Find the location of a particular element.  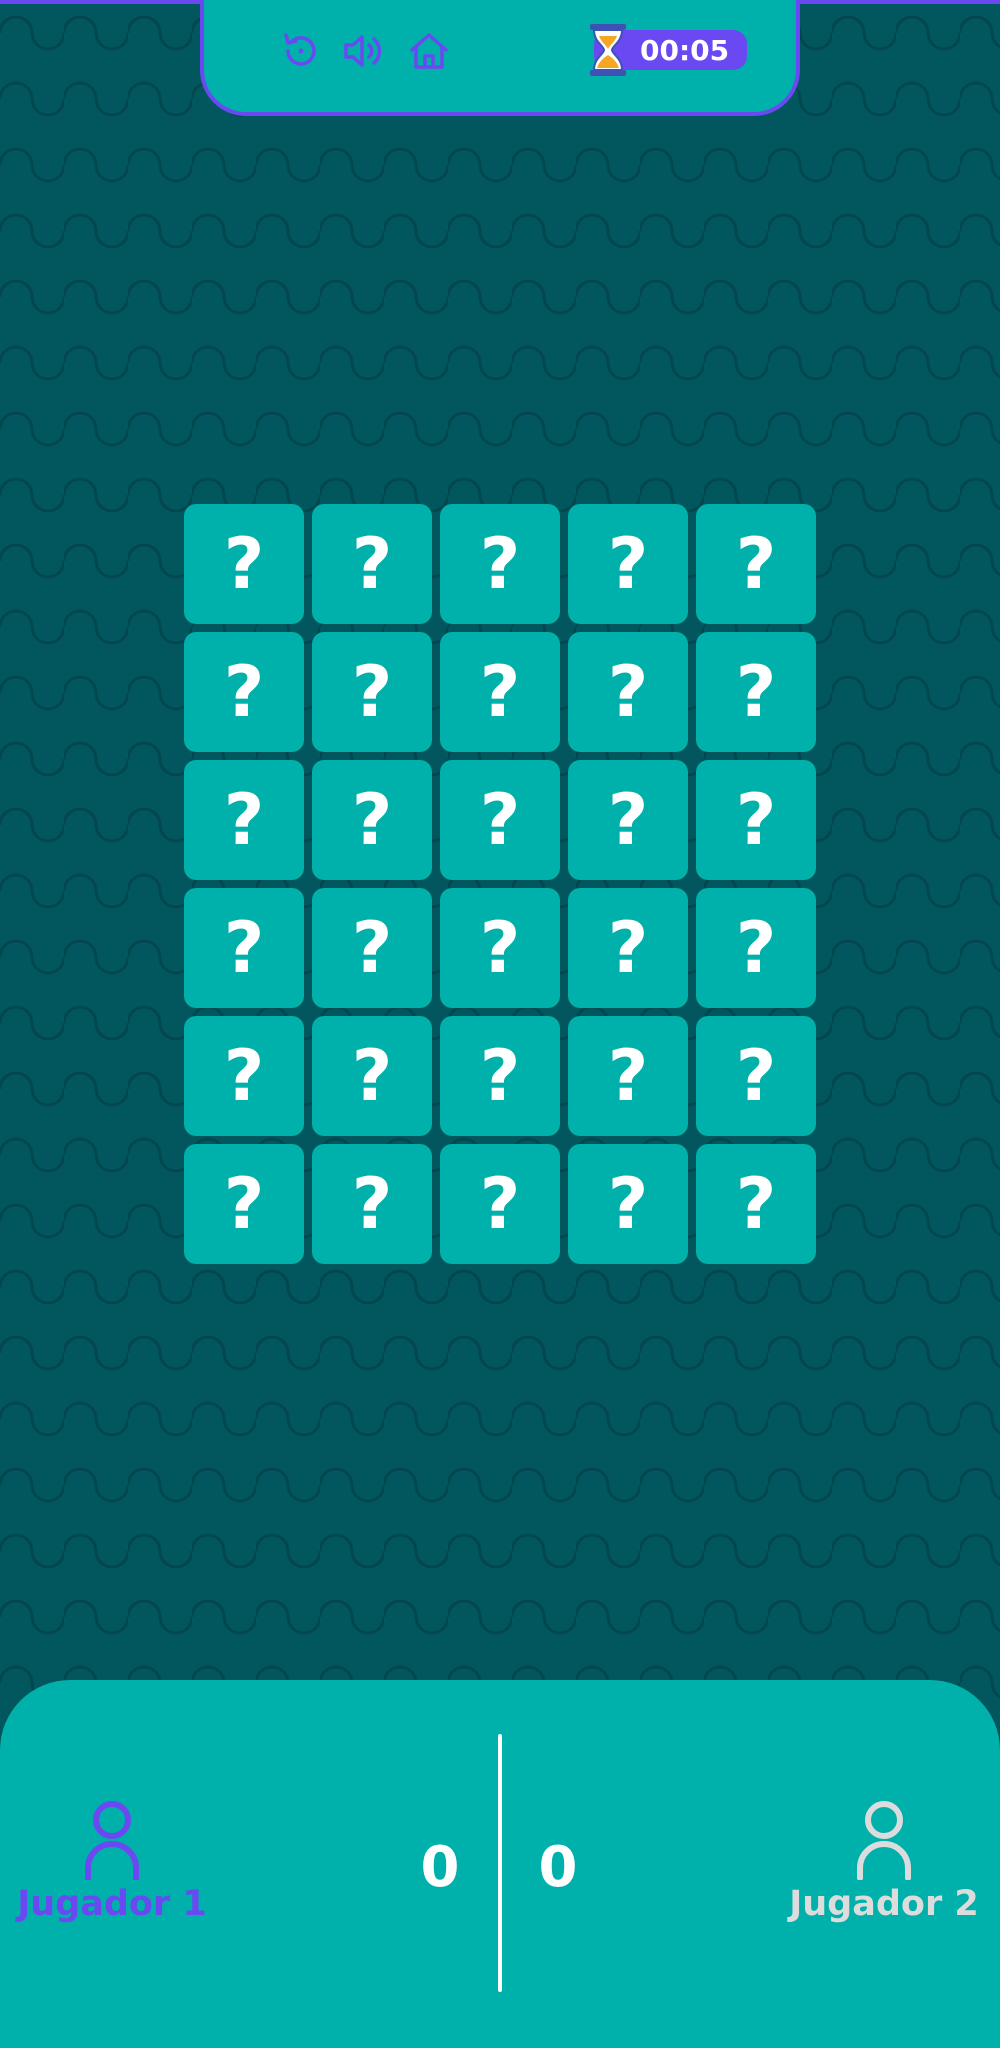

top-toolbar: 00:05 is located at coordinates (500, 58).